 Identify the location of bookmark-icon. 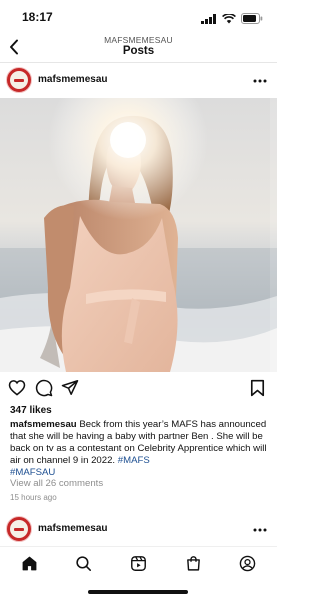
(257, 388).